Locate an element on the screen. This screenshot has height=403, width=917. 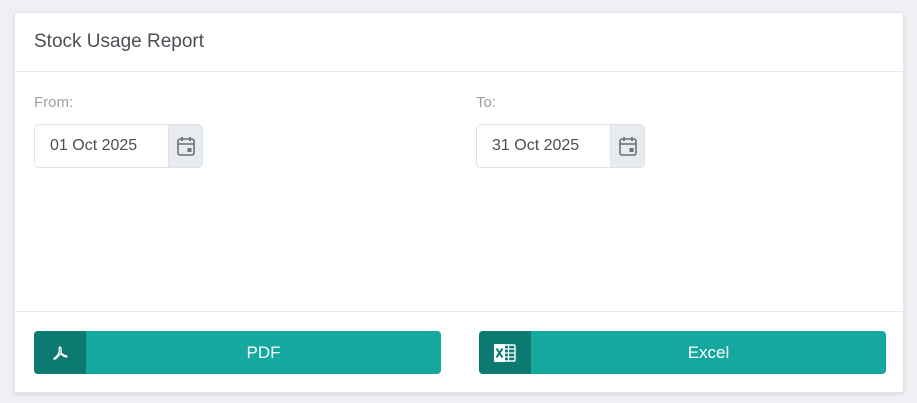
excel-button-icon-area is located at coordinates (505, 352).